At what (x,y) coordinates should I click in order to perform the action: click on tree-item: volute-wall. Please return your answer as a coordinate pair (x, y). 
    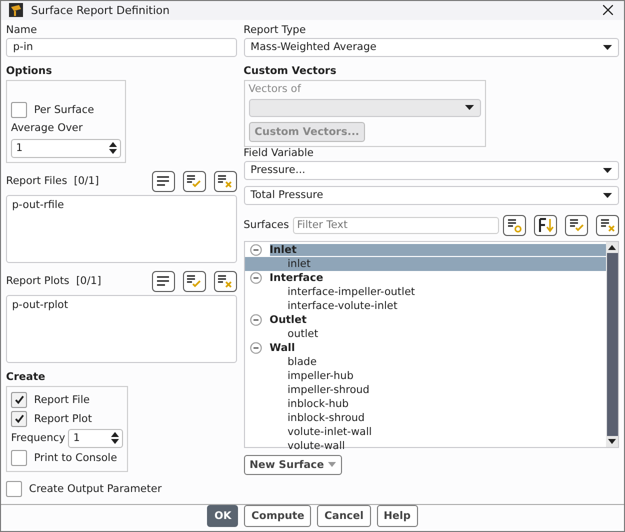
    Looking at the image, I should click on (425, 445).